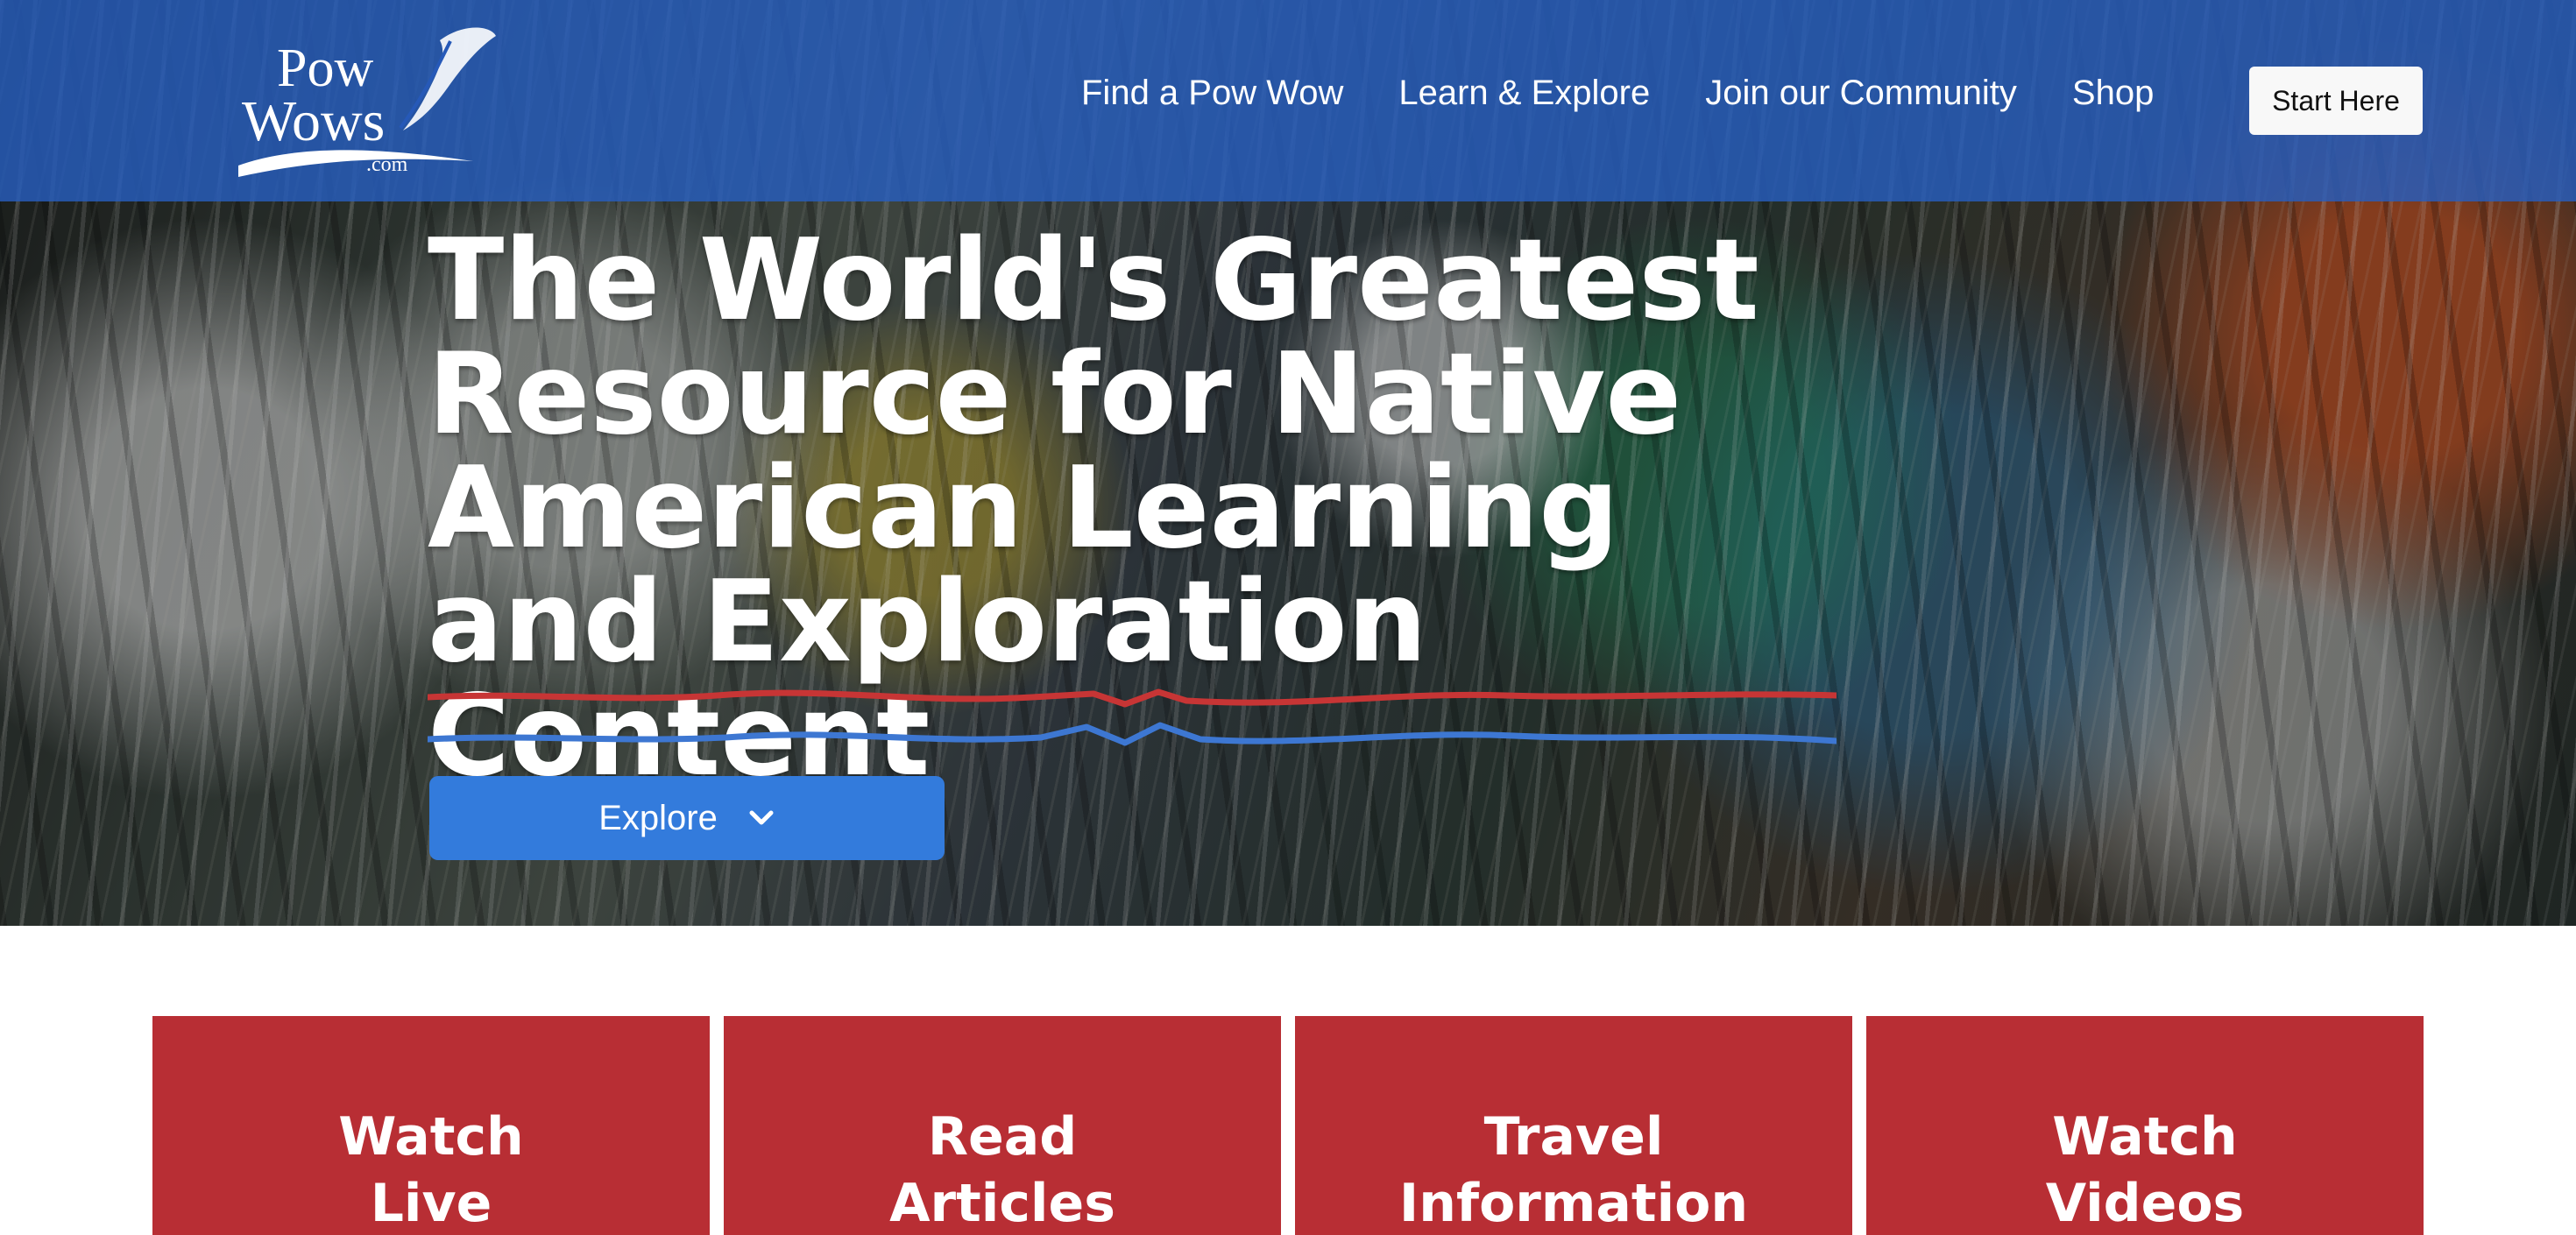  I want to click on card-title: Read Articles, so click(1002, 1170).